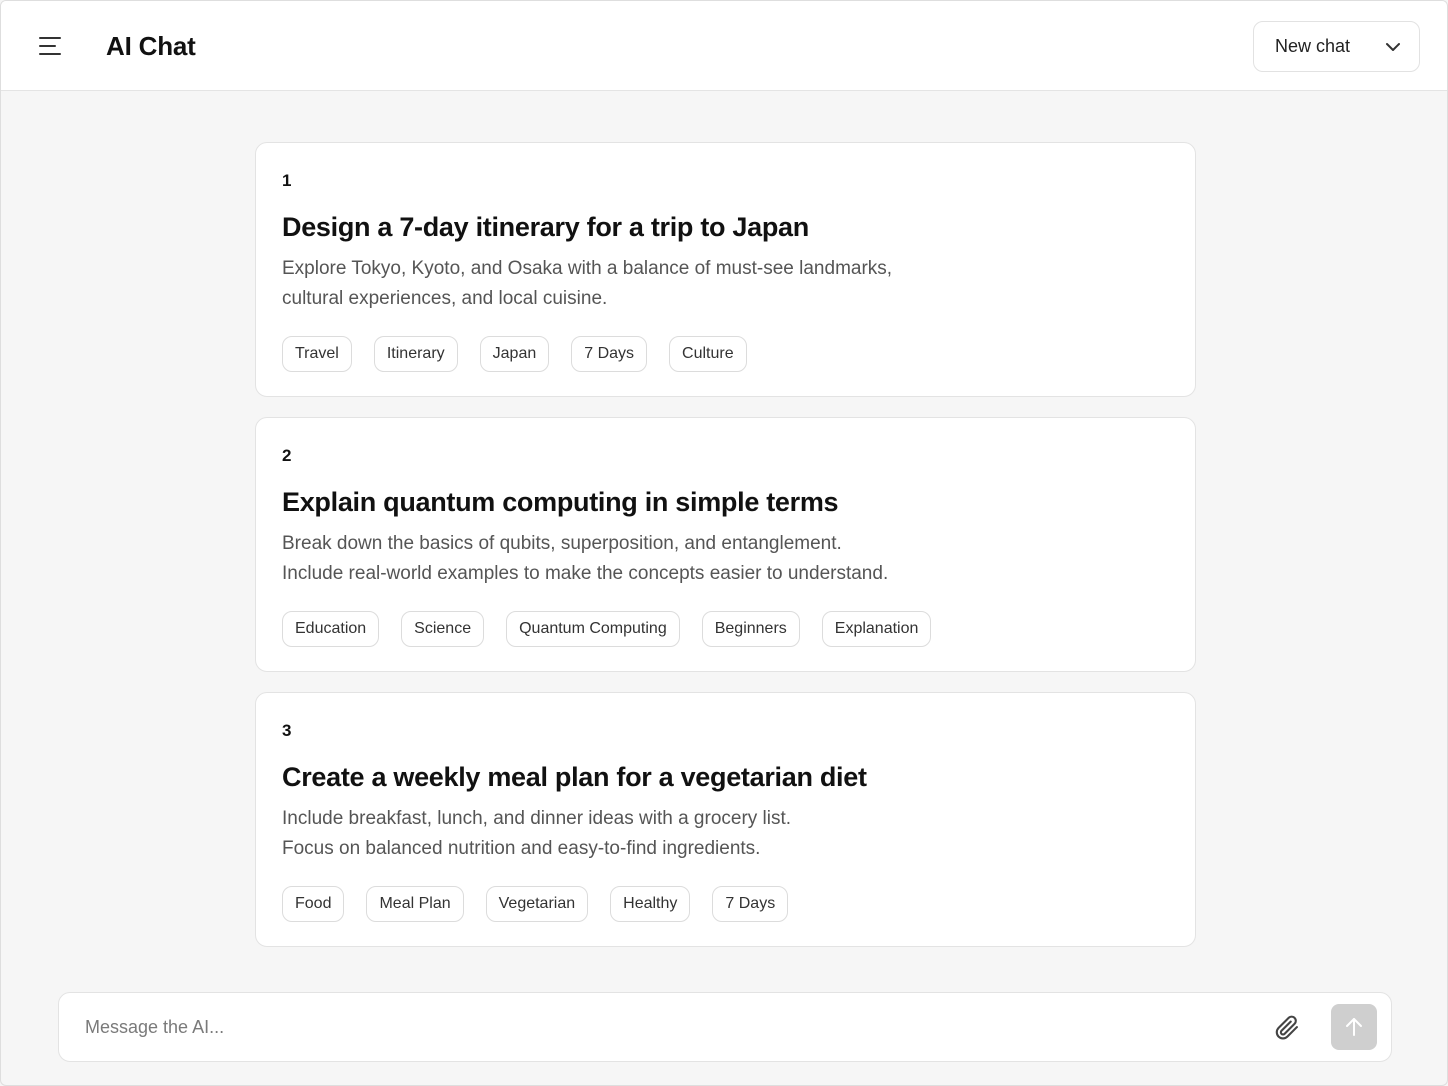 The height and width of the screenshot is (1086, 1448). I want to click on tag-chip: Japan, so click(514, 354).